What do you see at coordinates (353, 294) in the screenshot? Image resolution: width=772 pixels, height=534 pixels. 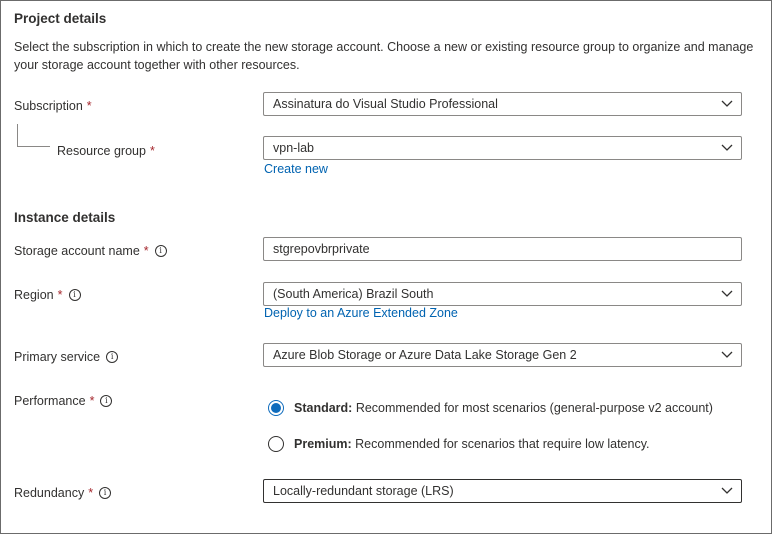 I see `region-value: (South America) Brazil South` at bounding box center [353, 294].